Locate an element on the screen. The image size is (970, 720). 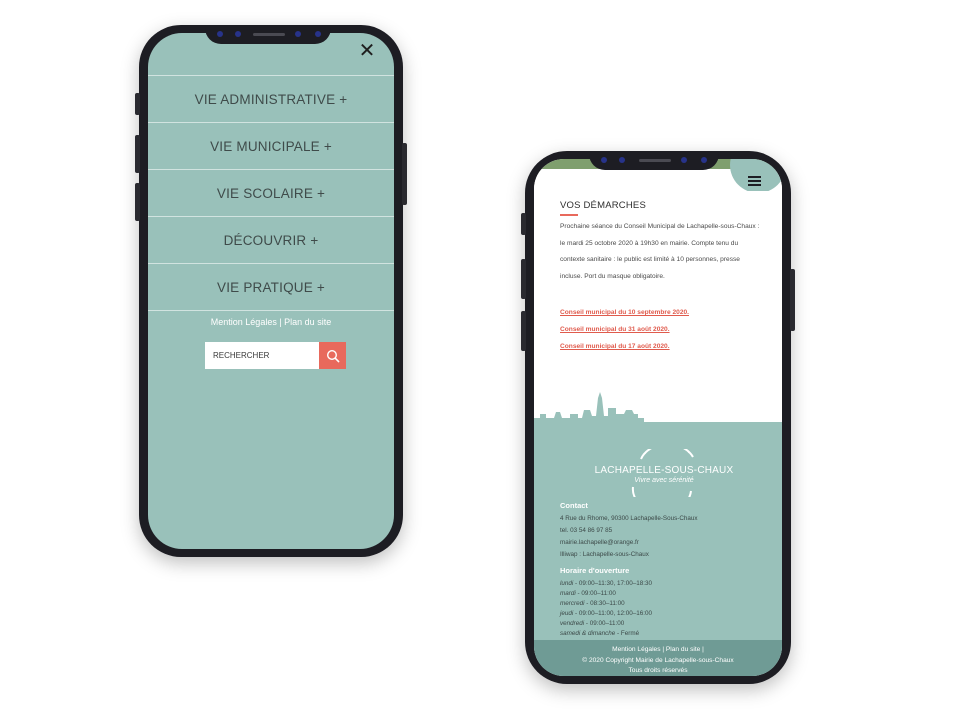
contact-title: Contact is located at coordinates (574, 505).